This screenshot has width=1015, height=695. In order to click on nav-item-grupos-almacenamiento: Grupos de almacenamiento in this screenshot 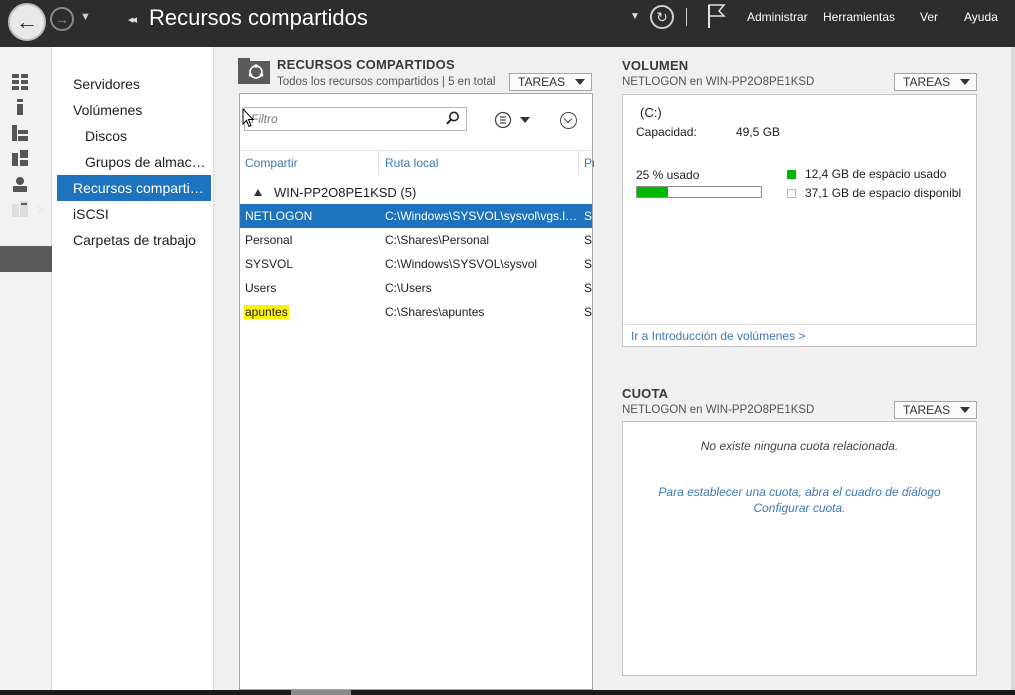, I will do `click(132, 162)`.